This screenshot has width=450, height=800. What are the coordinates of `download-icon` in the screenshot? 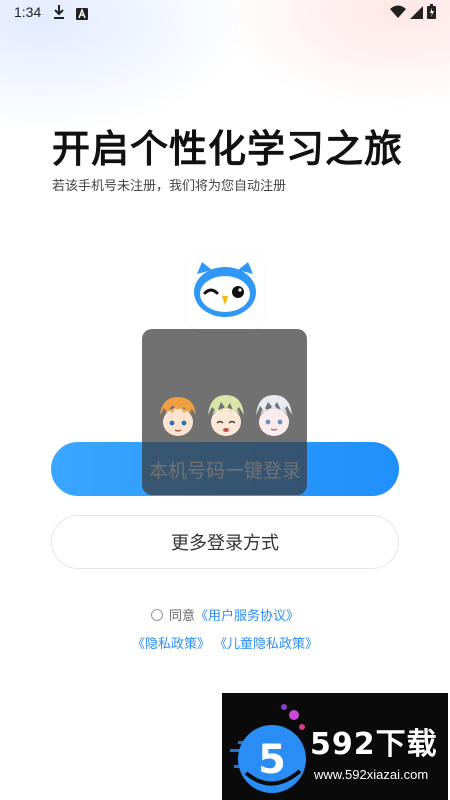 It's located at (59, 14).